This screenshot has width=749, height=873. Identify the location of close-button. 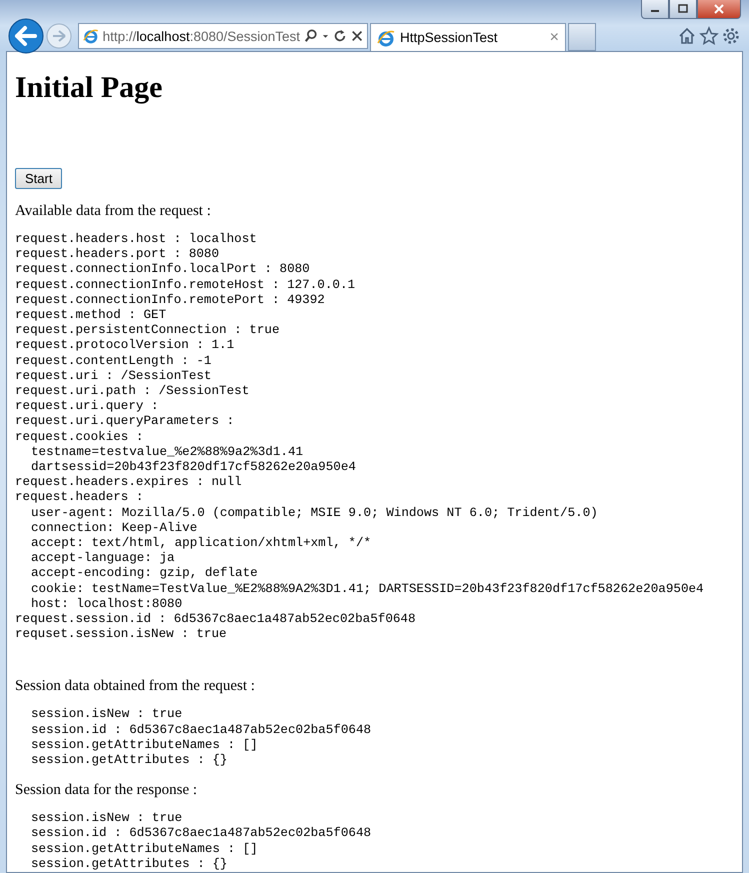
(719, 9).